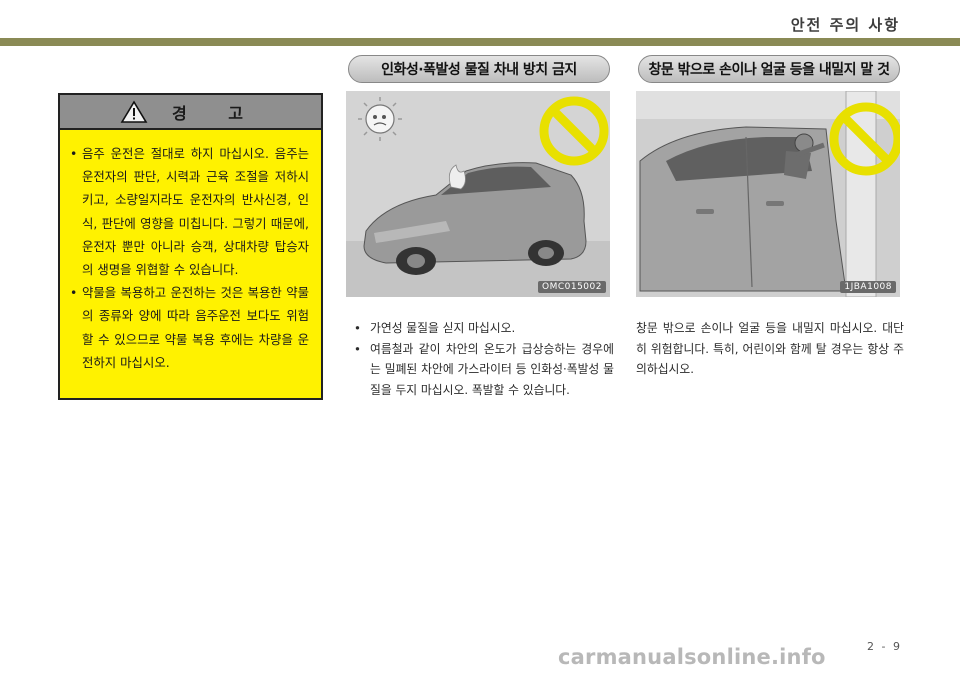 This screenshot has width=960, height=676. What do you see at coordinates (845, 25) in the screenshot?
I see `section-title: 안전 주의 사항` at bounding box center [845, 25].